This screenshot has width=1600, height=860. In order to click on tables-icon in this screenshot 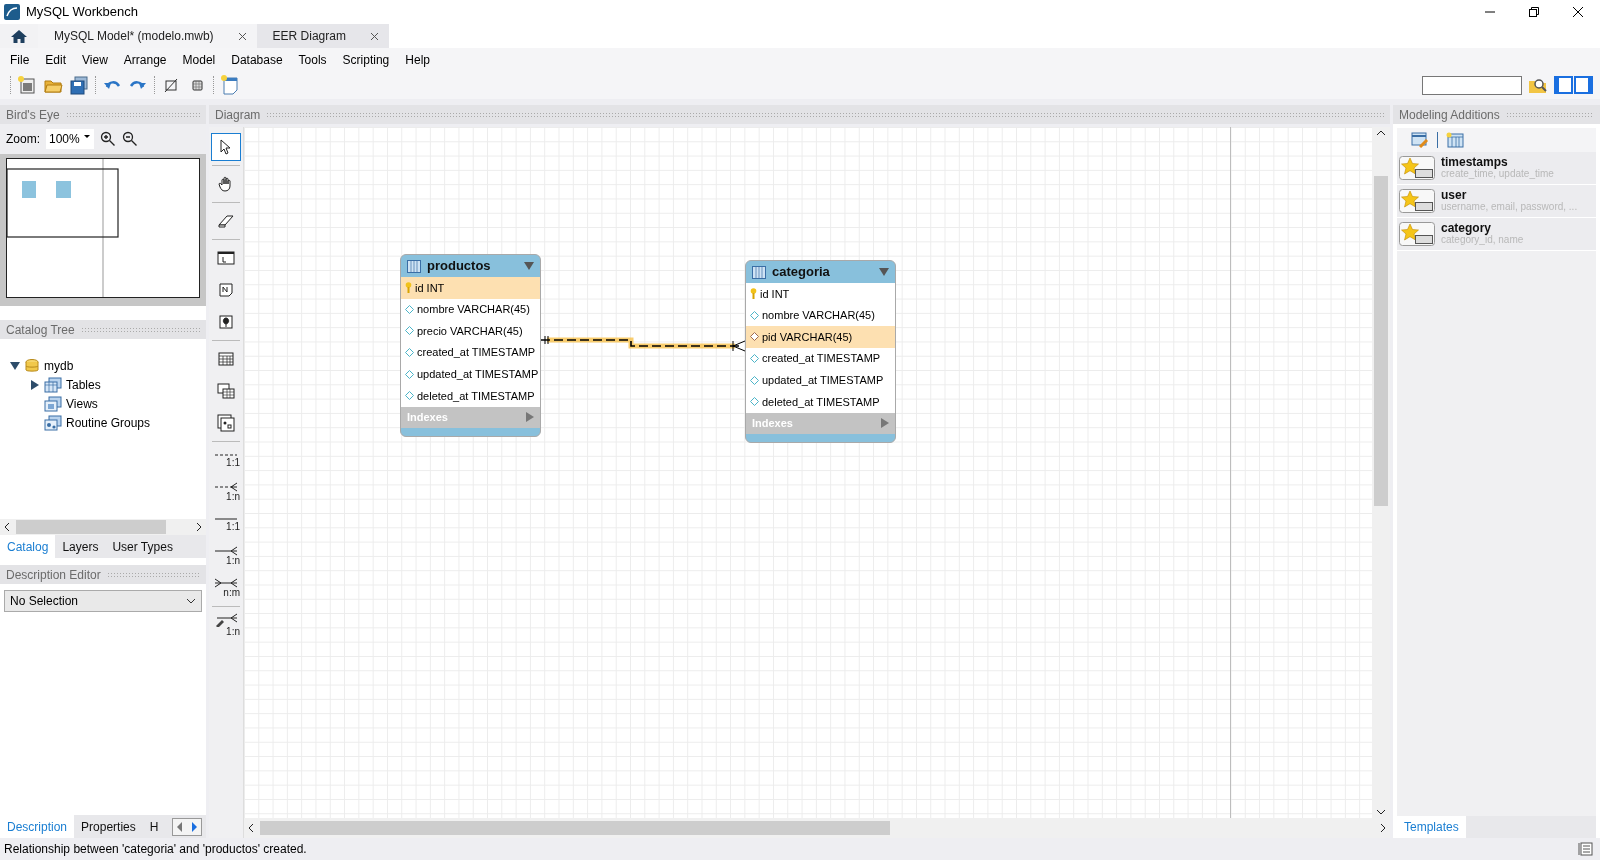, I will do `click(53, 384)`.